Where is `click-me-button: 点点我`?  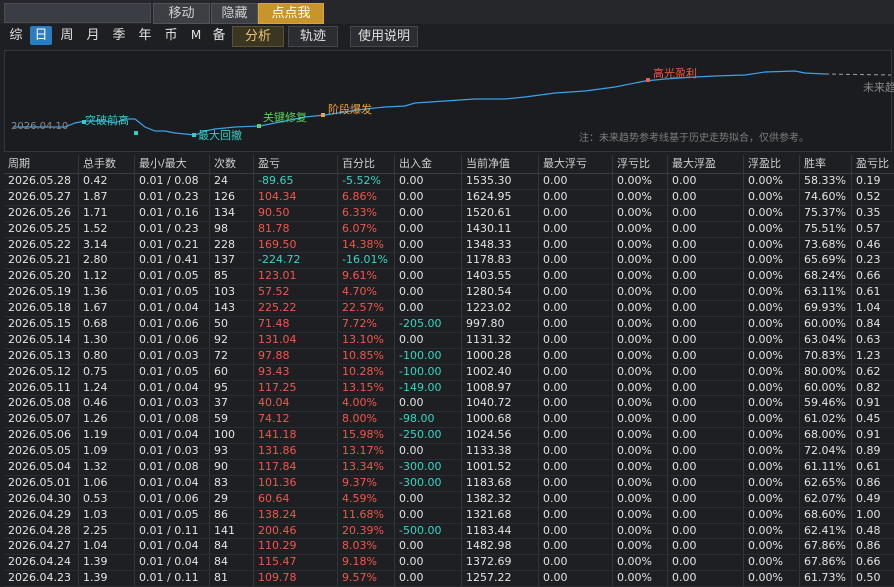 click-me-button: 点点我 is located at coordinates (291, 13).